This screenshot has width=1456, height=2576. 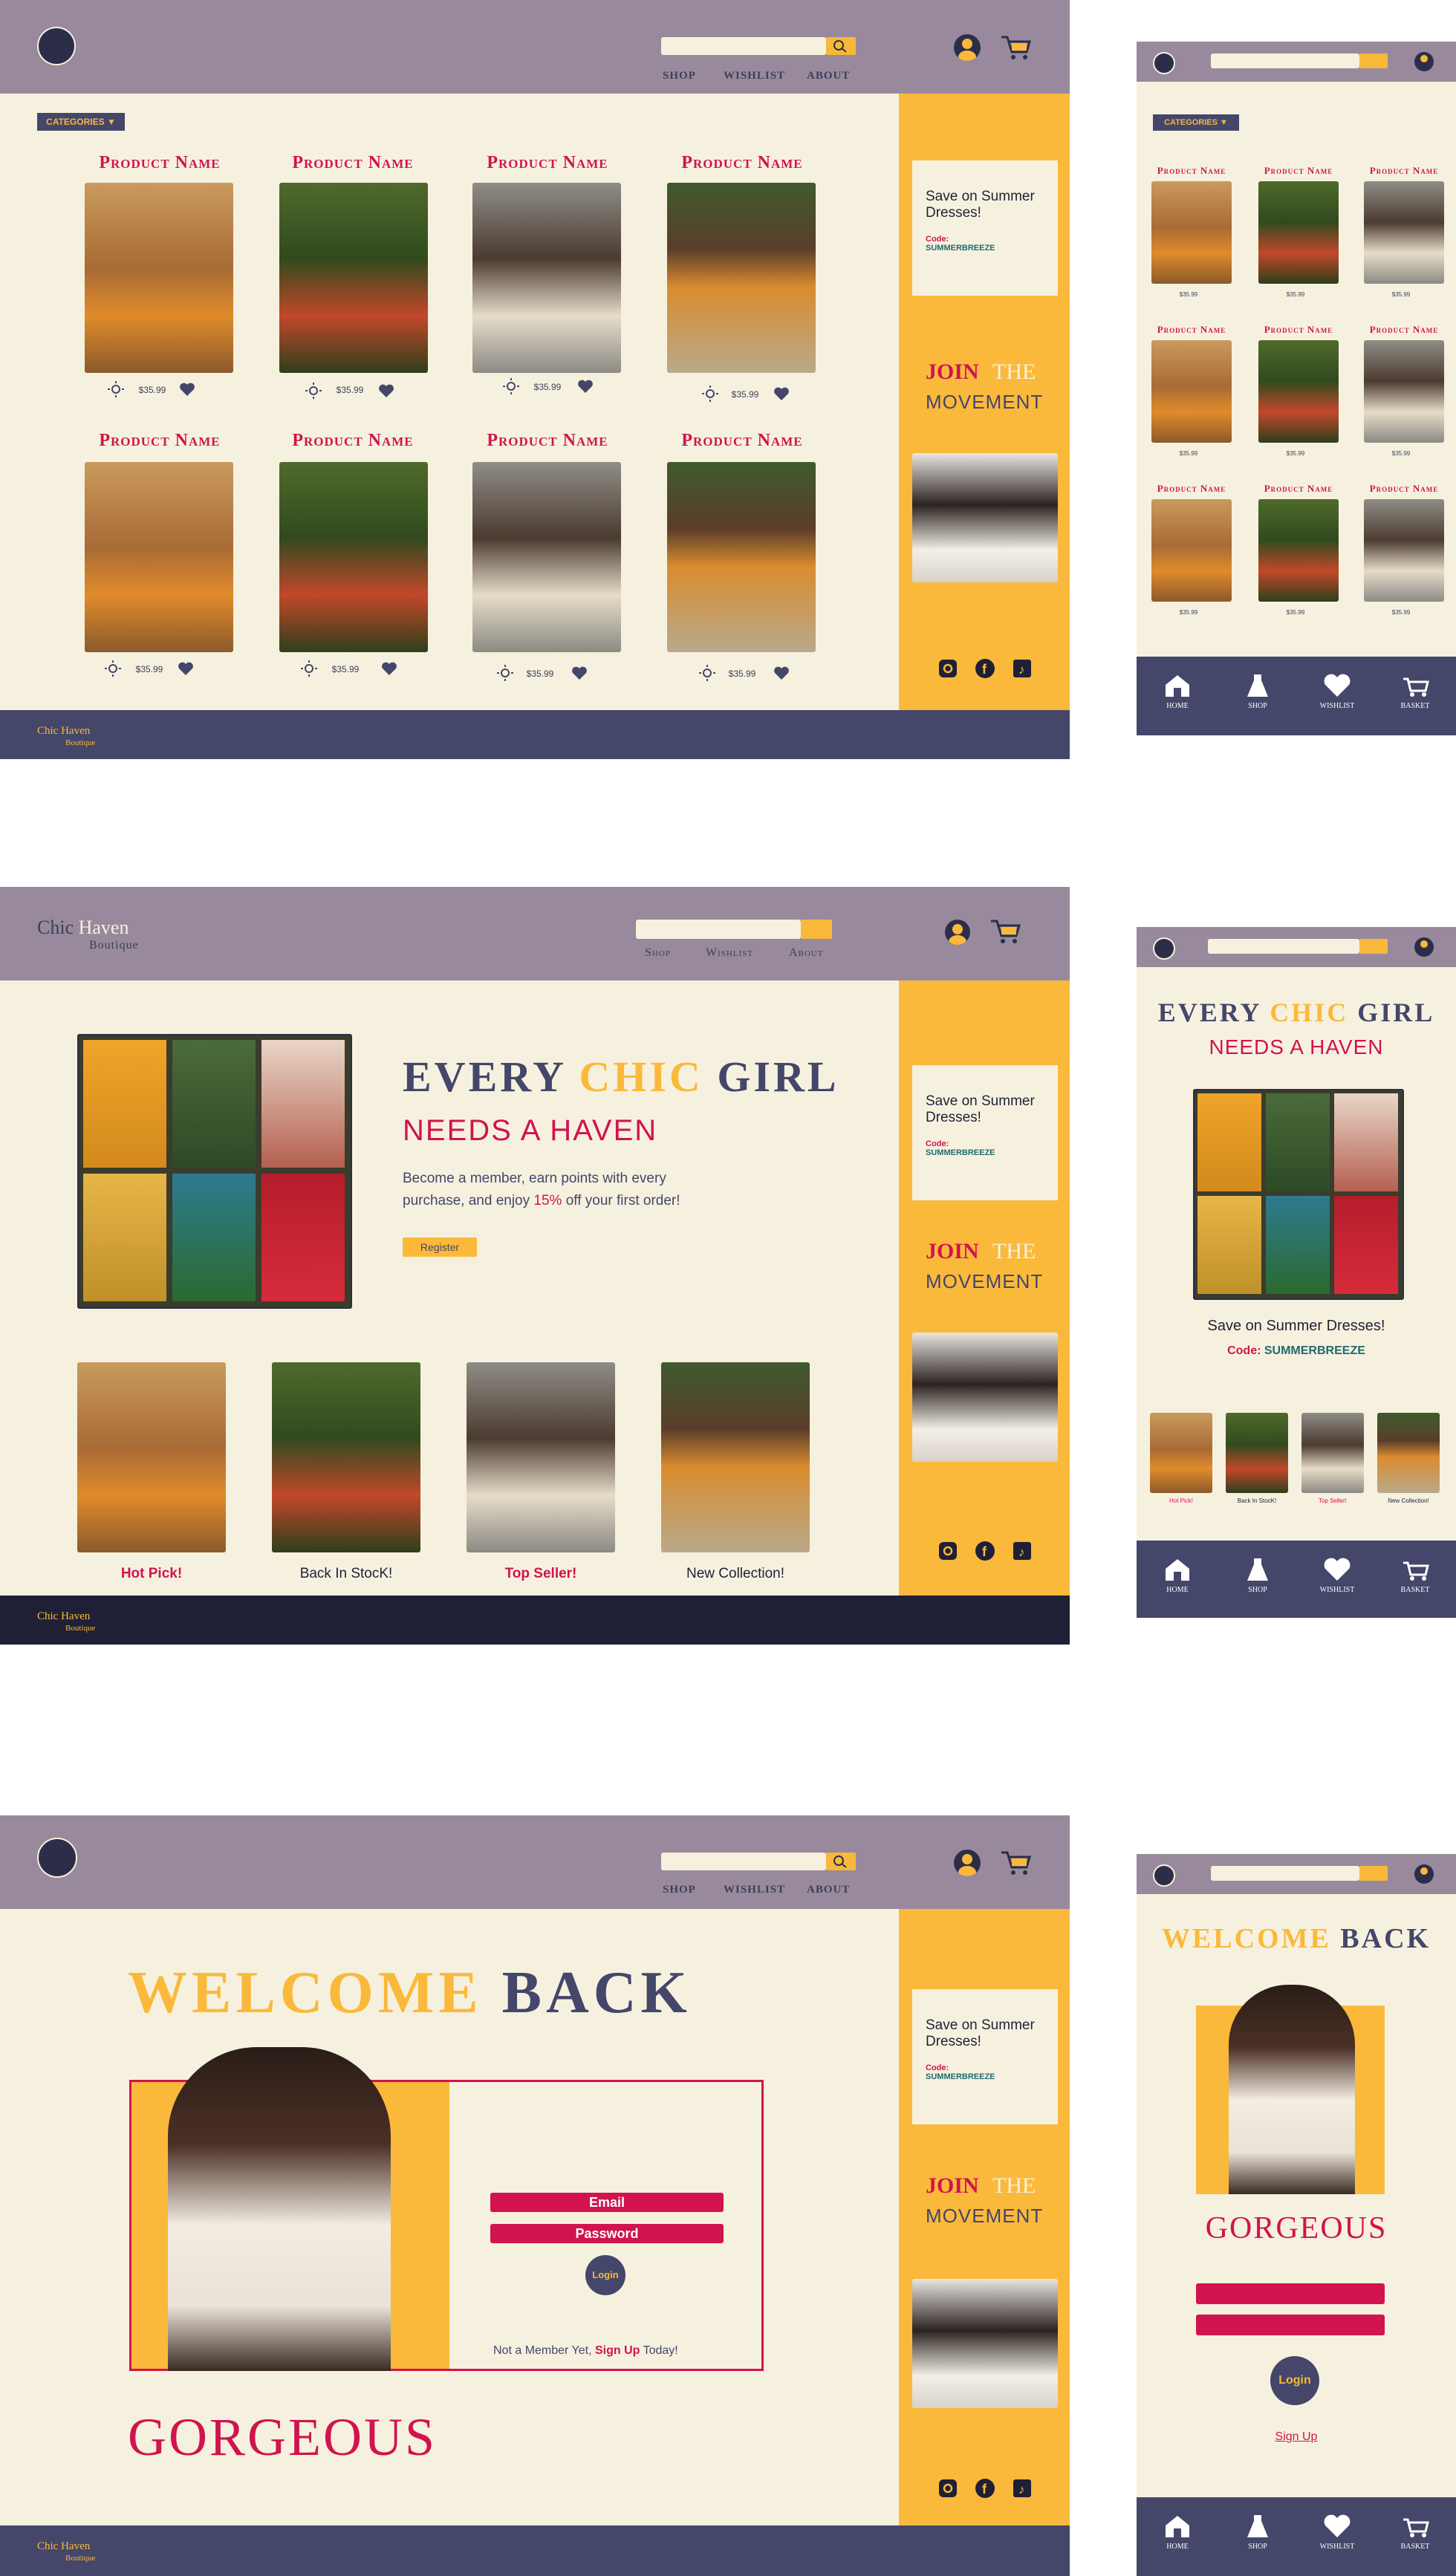 I want to click on categories-dropdown: CATEGORIES ▼, so click(x=1196, y=122).